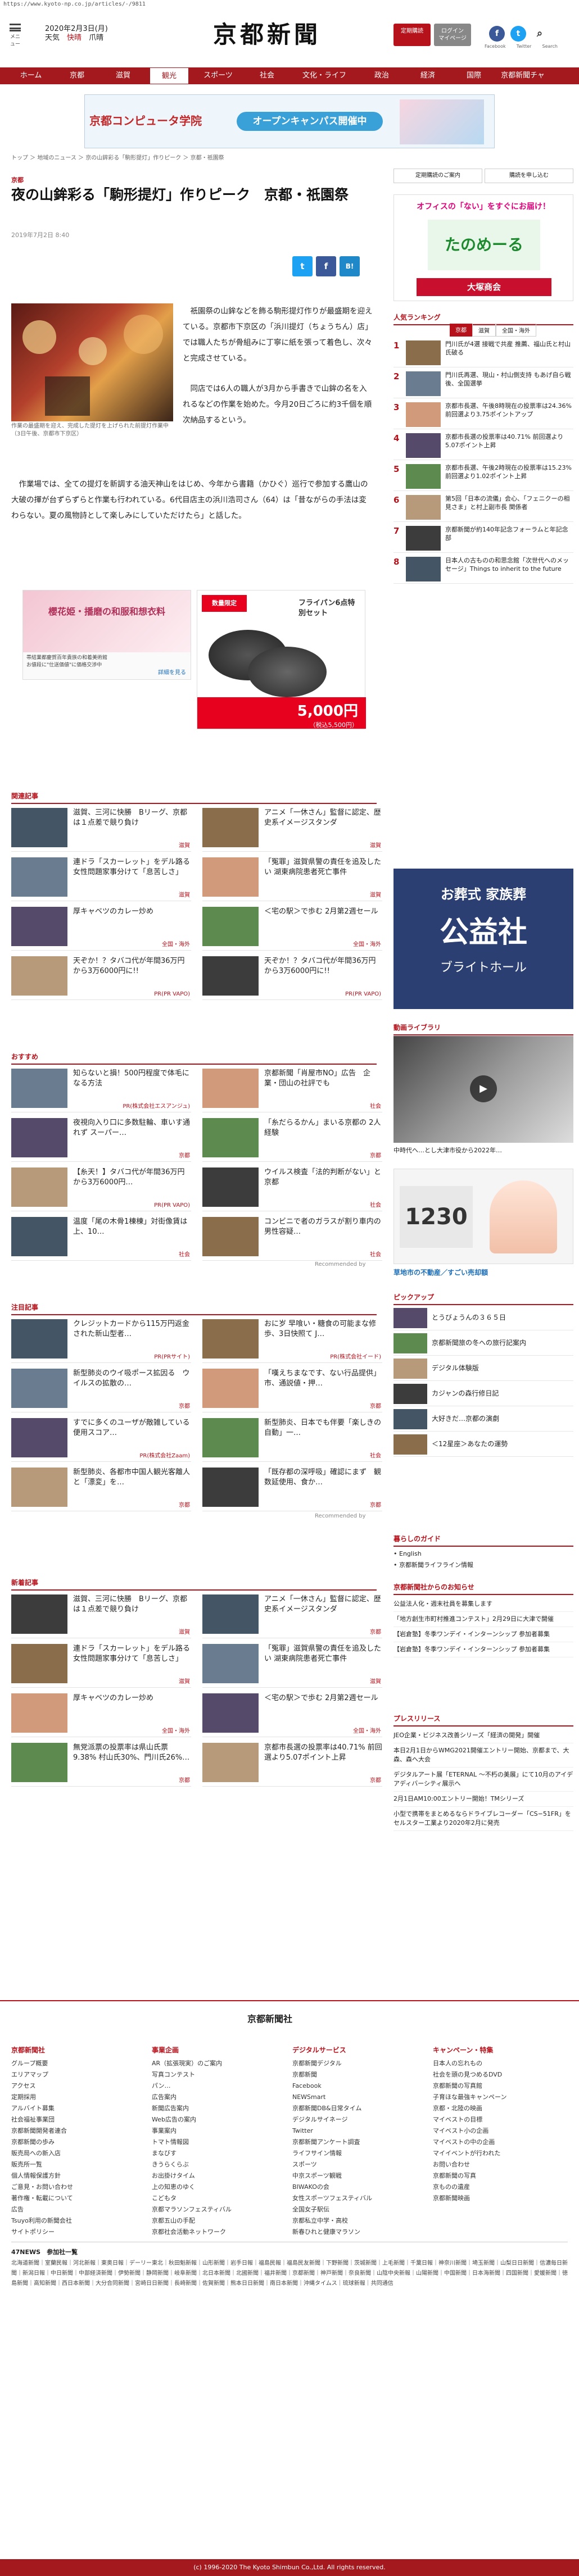 This screenshot has width=579, height=2576. I want to click on footer-link: 京都新聞映画, so click(489, 2199).